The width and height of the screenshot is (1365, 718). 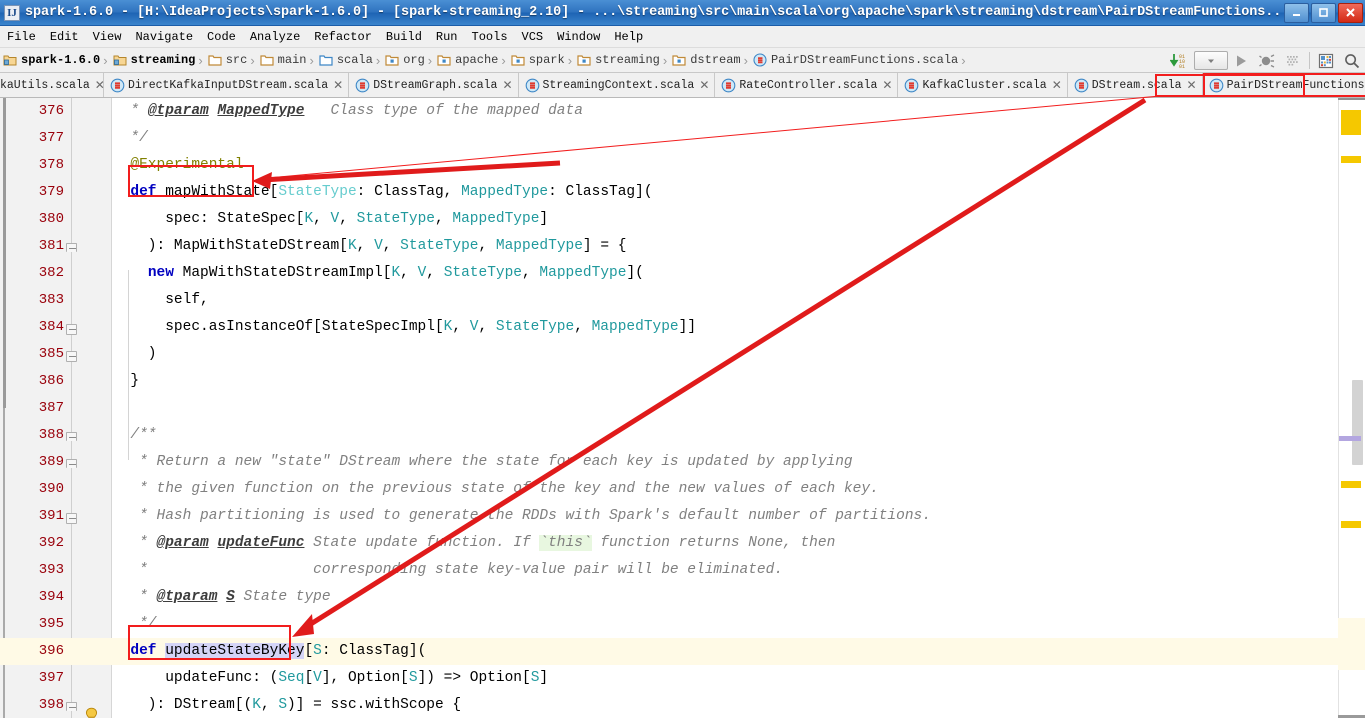 I want to click on editor-vertical-scrollbar-thumb, so click(x=1357, y=422).